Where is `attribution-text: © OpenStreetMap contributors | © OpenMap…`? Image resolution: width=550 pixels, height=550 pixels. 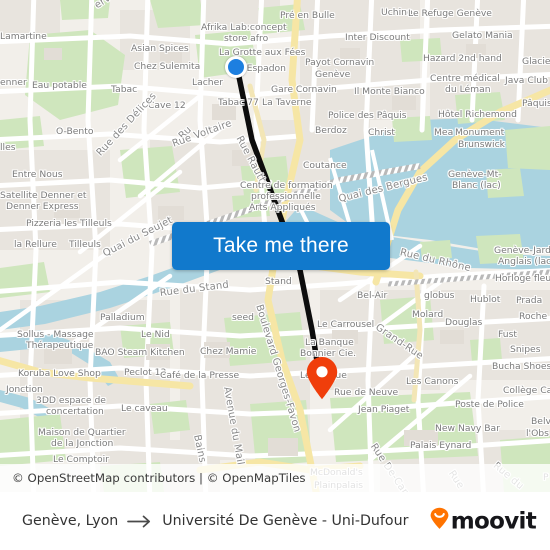
attribution-text: © OpenStreetMap contributors | © OpenMap… is located at coordinates (159, 478).